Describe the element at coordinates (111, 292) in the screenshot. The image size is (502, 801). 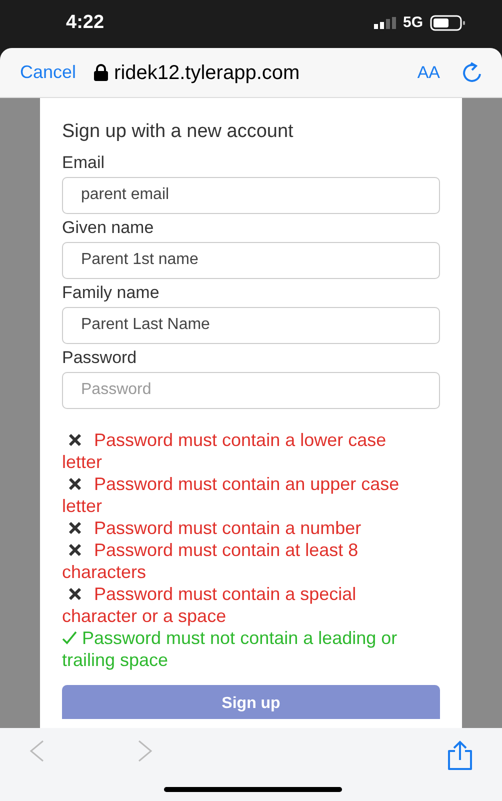
I see `field-label: Family name` at that location.